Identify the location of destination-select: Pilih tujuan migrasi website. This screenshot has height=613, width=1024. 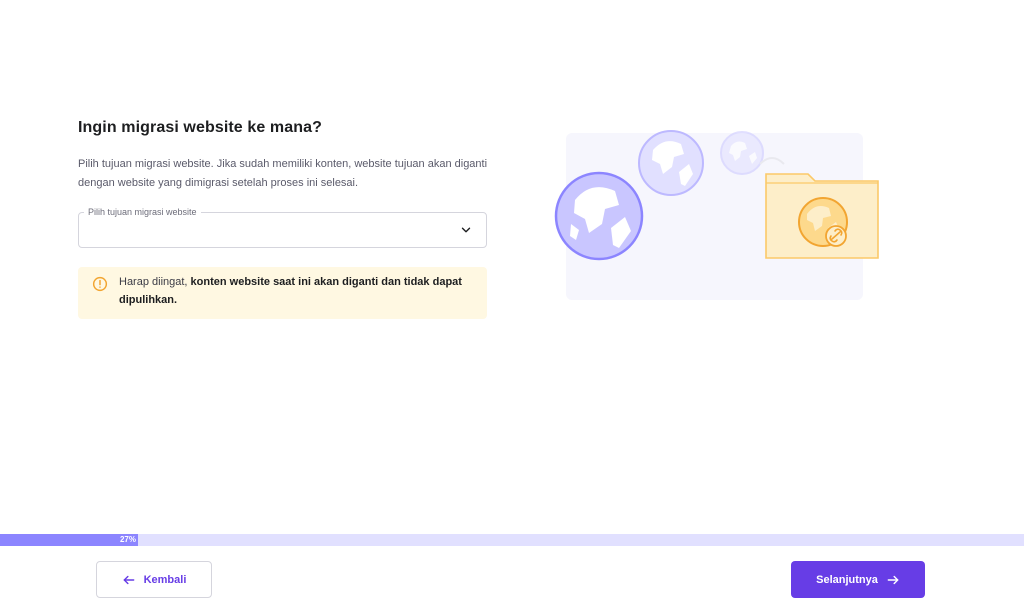
(282, 227).